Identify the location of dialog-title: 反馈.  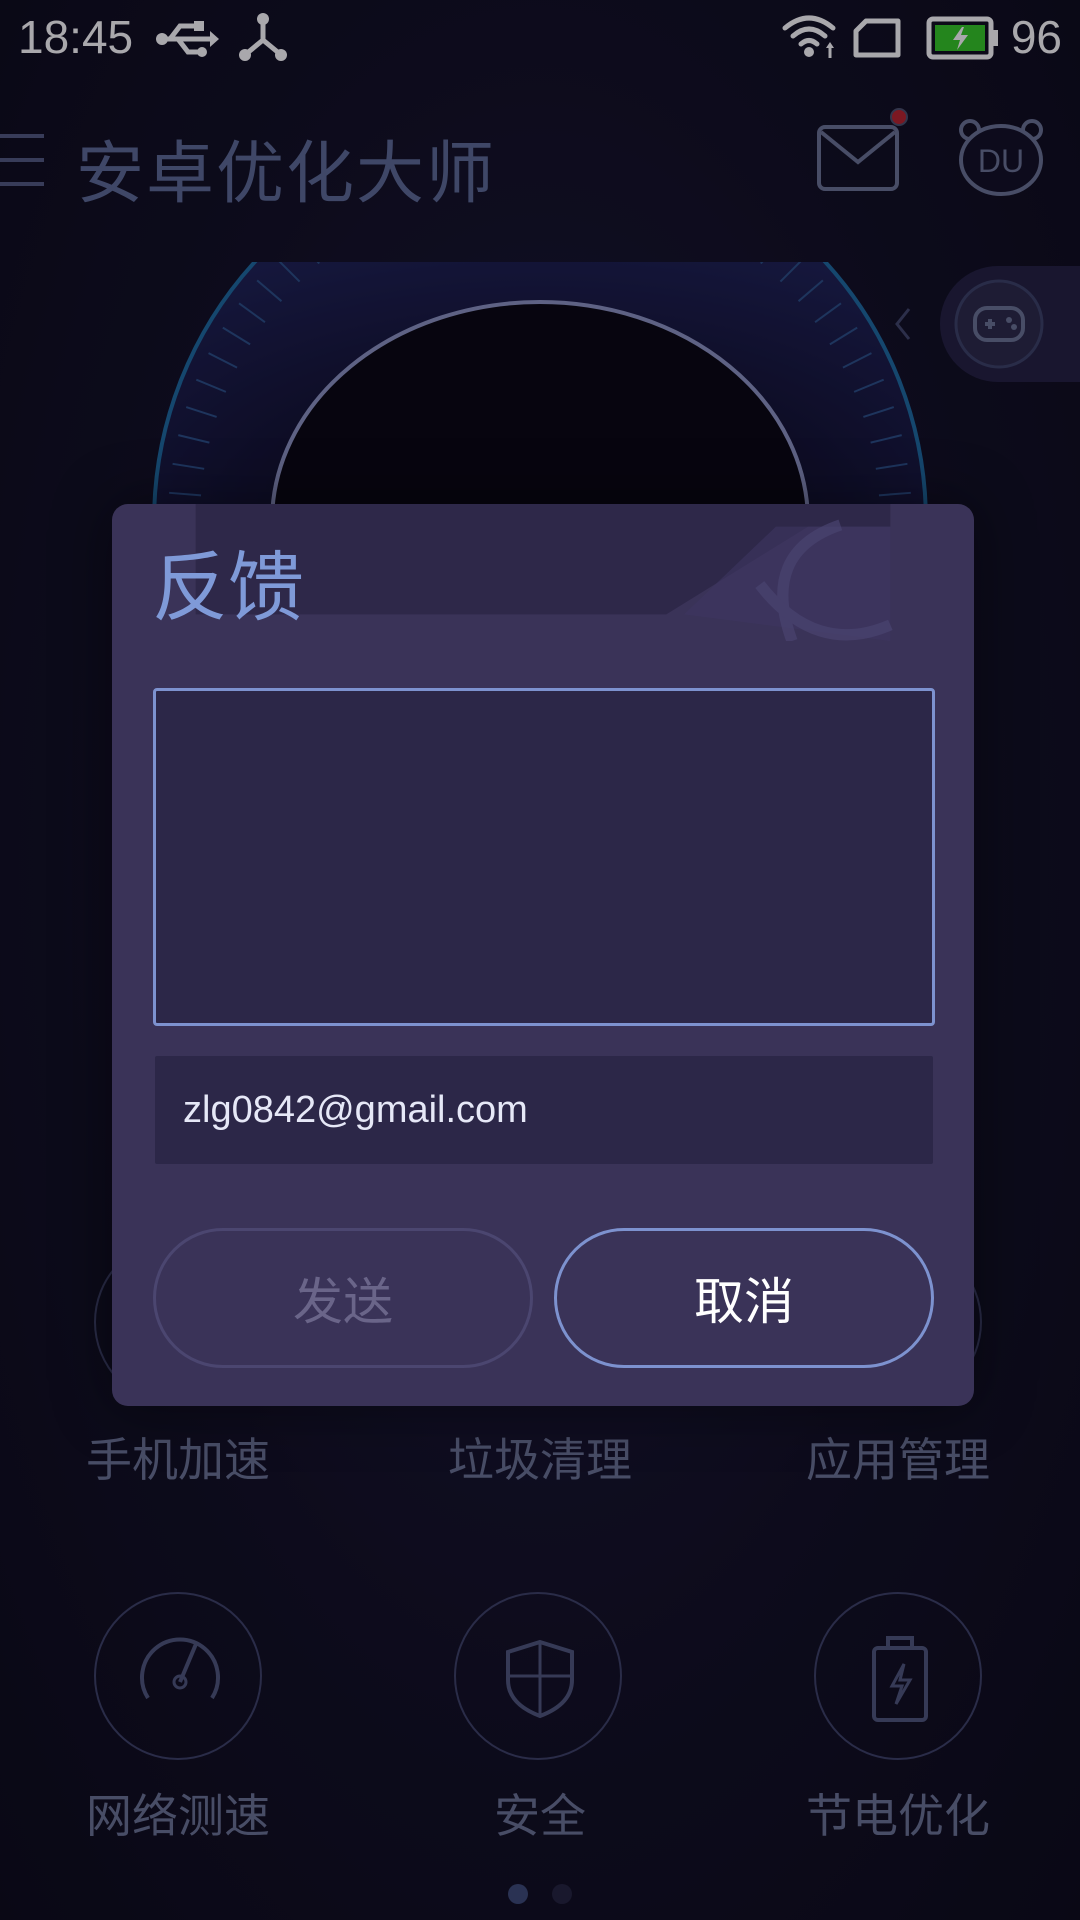
(228, 587).